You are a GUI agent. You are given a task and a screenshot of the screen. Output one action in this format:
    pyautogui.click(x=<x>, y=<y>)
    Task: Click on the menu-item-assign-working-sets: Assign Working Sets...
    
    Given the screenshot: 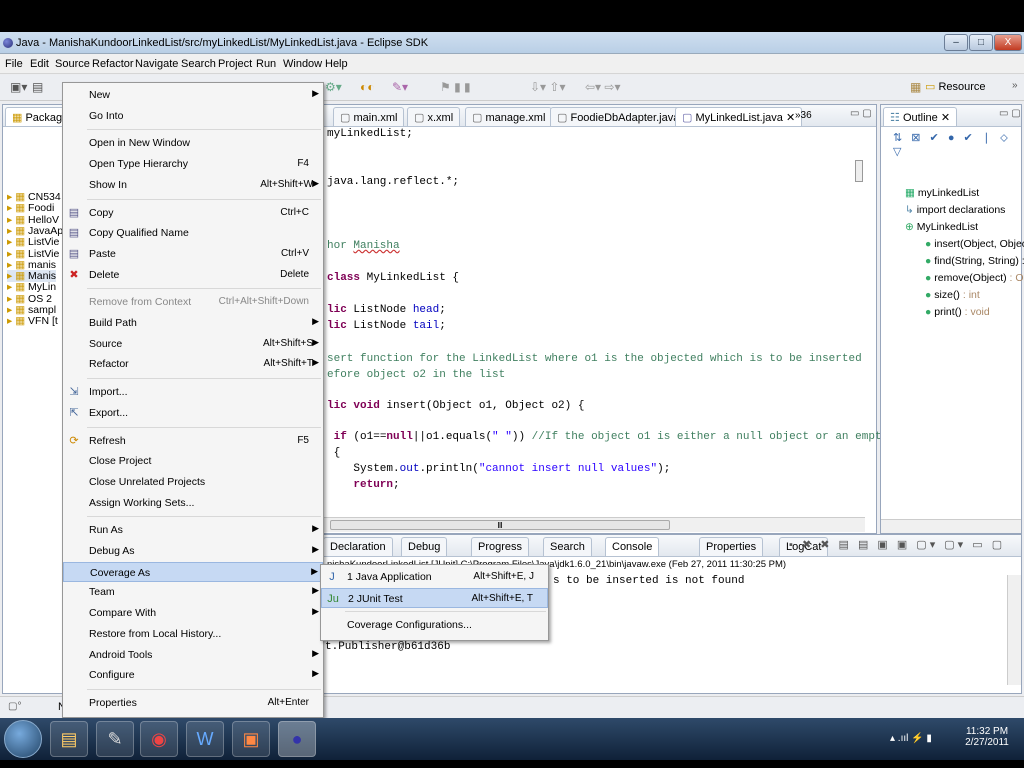 What is the action you would take?
    pyautogui.click(x=193, y=503)
    